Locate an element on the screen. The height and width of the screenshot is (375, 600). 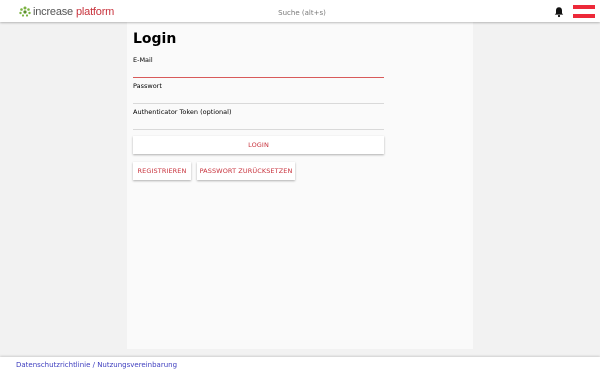
register-button: REGISTRIEREN is located at coordinates (162, 171).